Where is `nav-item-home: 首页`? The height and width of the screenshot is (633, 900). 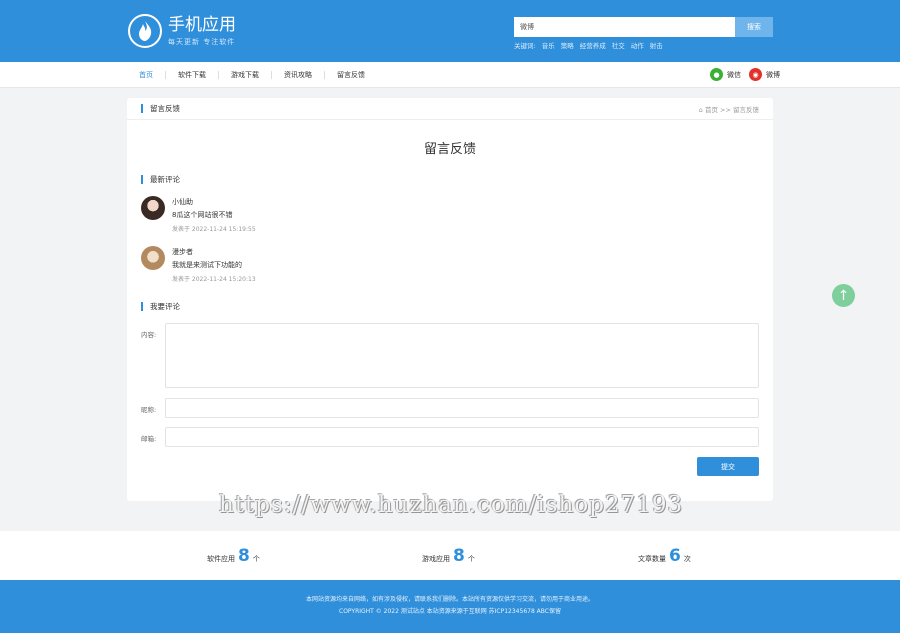 nav-item-home: 首页 is located at coordinates (149, 75).